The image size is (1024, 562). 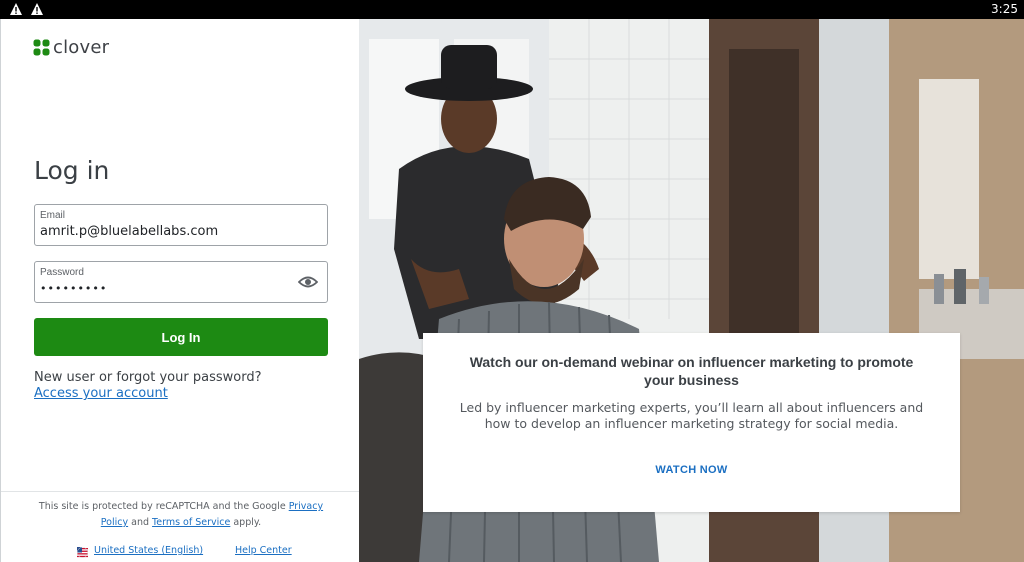 What do you see at coordinates (148, 550) in the screenshot?
I see `language-selector: United States (English)` at bounding box center [148, 550].